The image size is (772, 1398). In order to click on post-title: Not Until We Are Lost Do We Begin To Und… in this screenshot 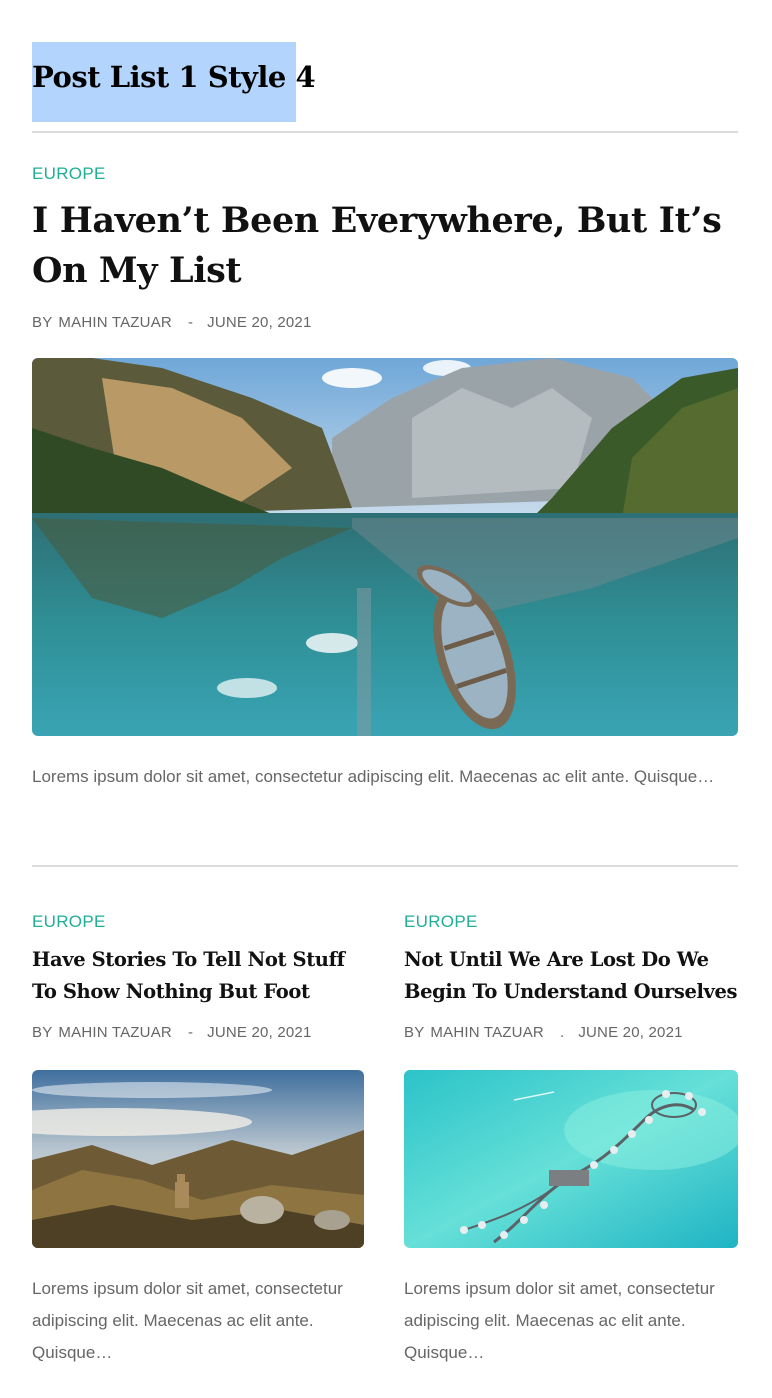, I will do `click(574, 976)`.